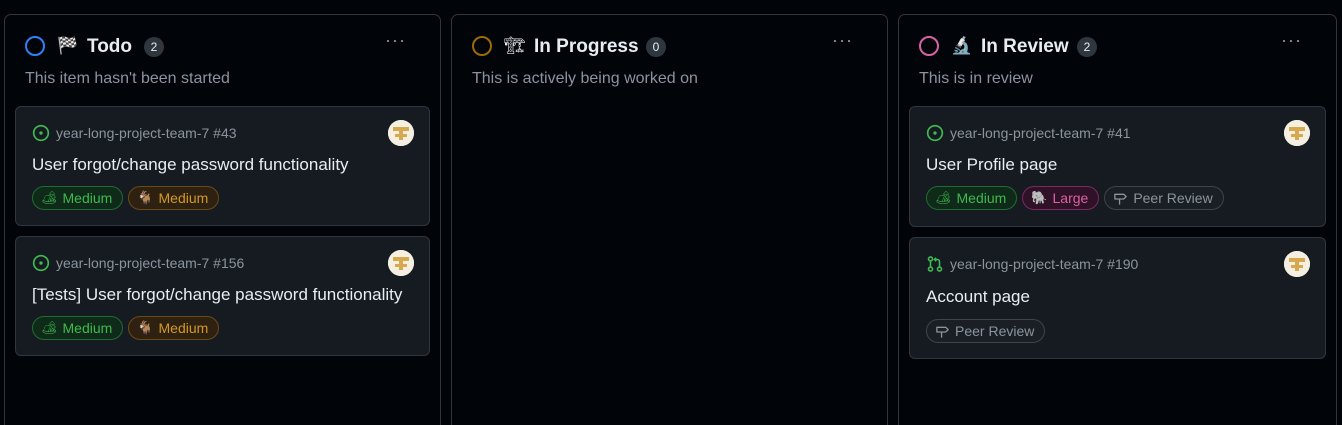 This screenshot has height=425, width=1342. What do you see at coordinates (68, 45) in the screenshot?
I see `checkered-flag-icon: 🏁` at bounding box center [68, 45].